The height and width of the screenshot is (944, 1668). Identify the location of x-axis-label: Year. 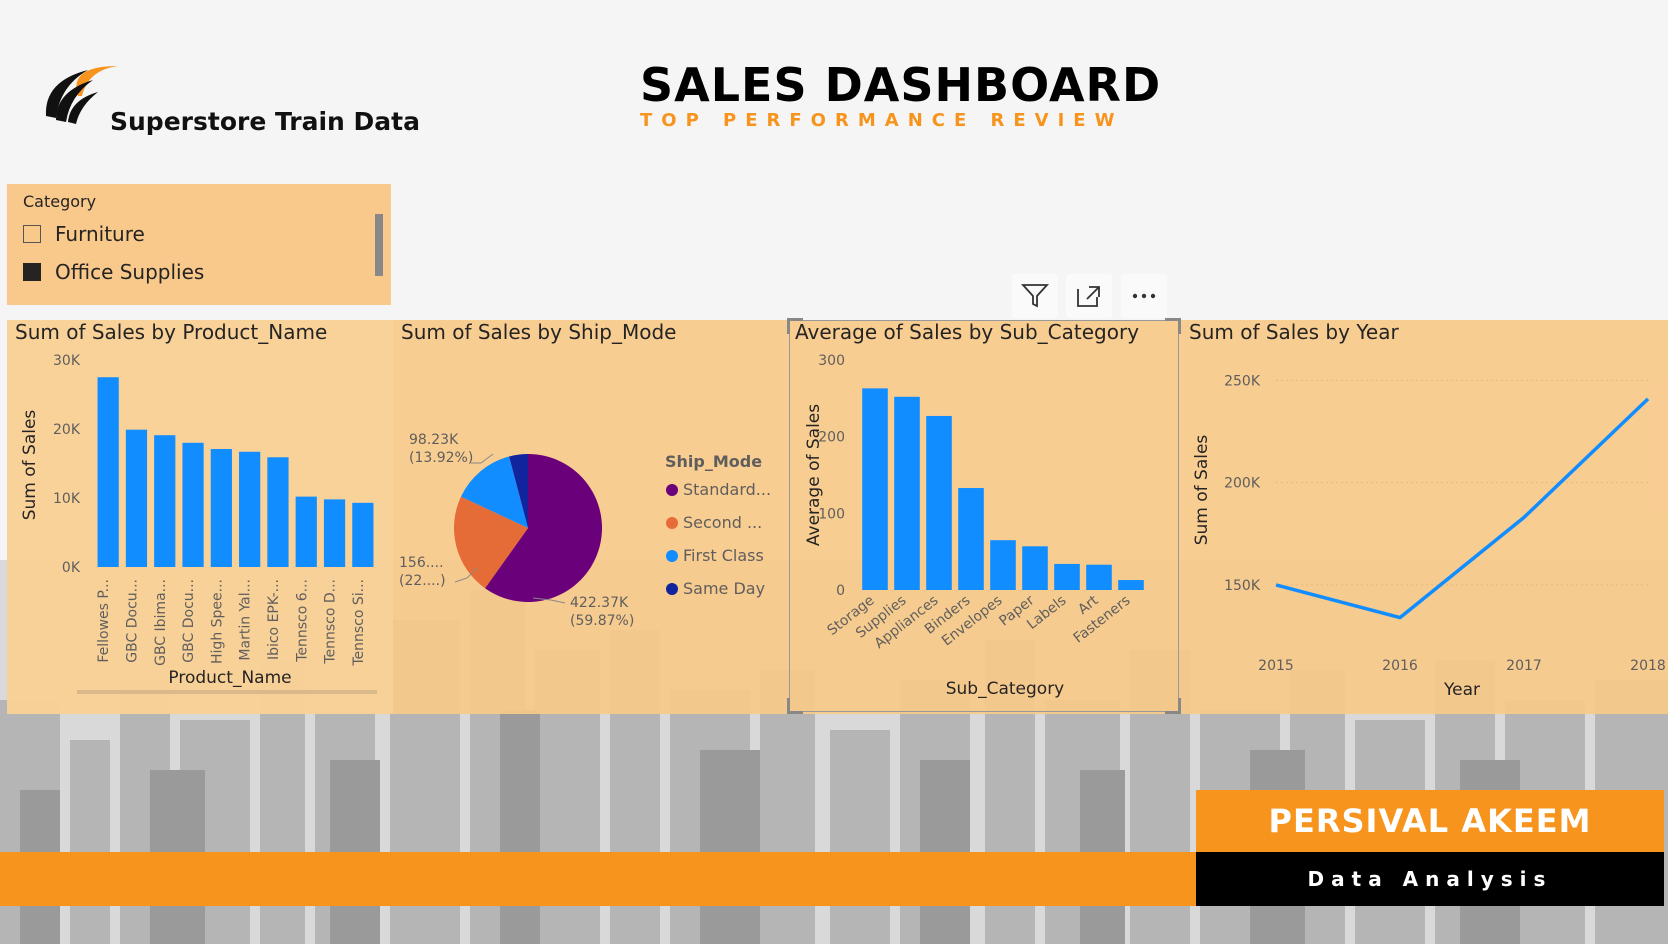
(1461, 690).